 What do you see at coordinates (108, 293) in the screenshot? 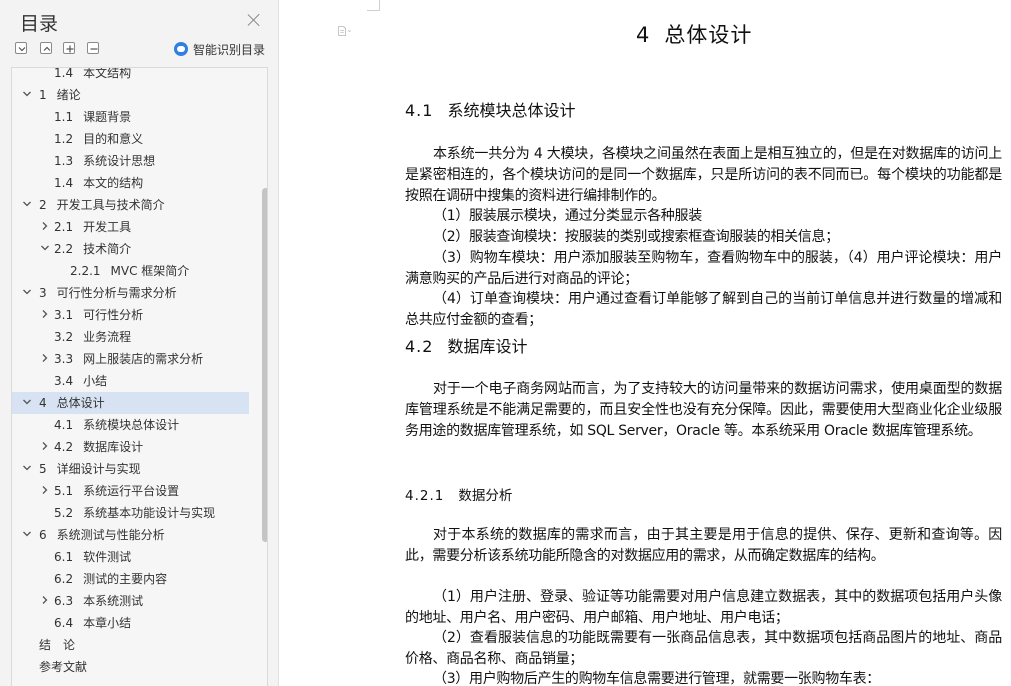
I see `toc-item-label: 3 可行性分析与需求分析` at bounding box center [108, 293].